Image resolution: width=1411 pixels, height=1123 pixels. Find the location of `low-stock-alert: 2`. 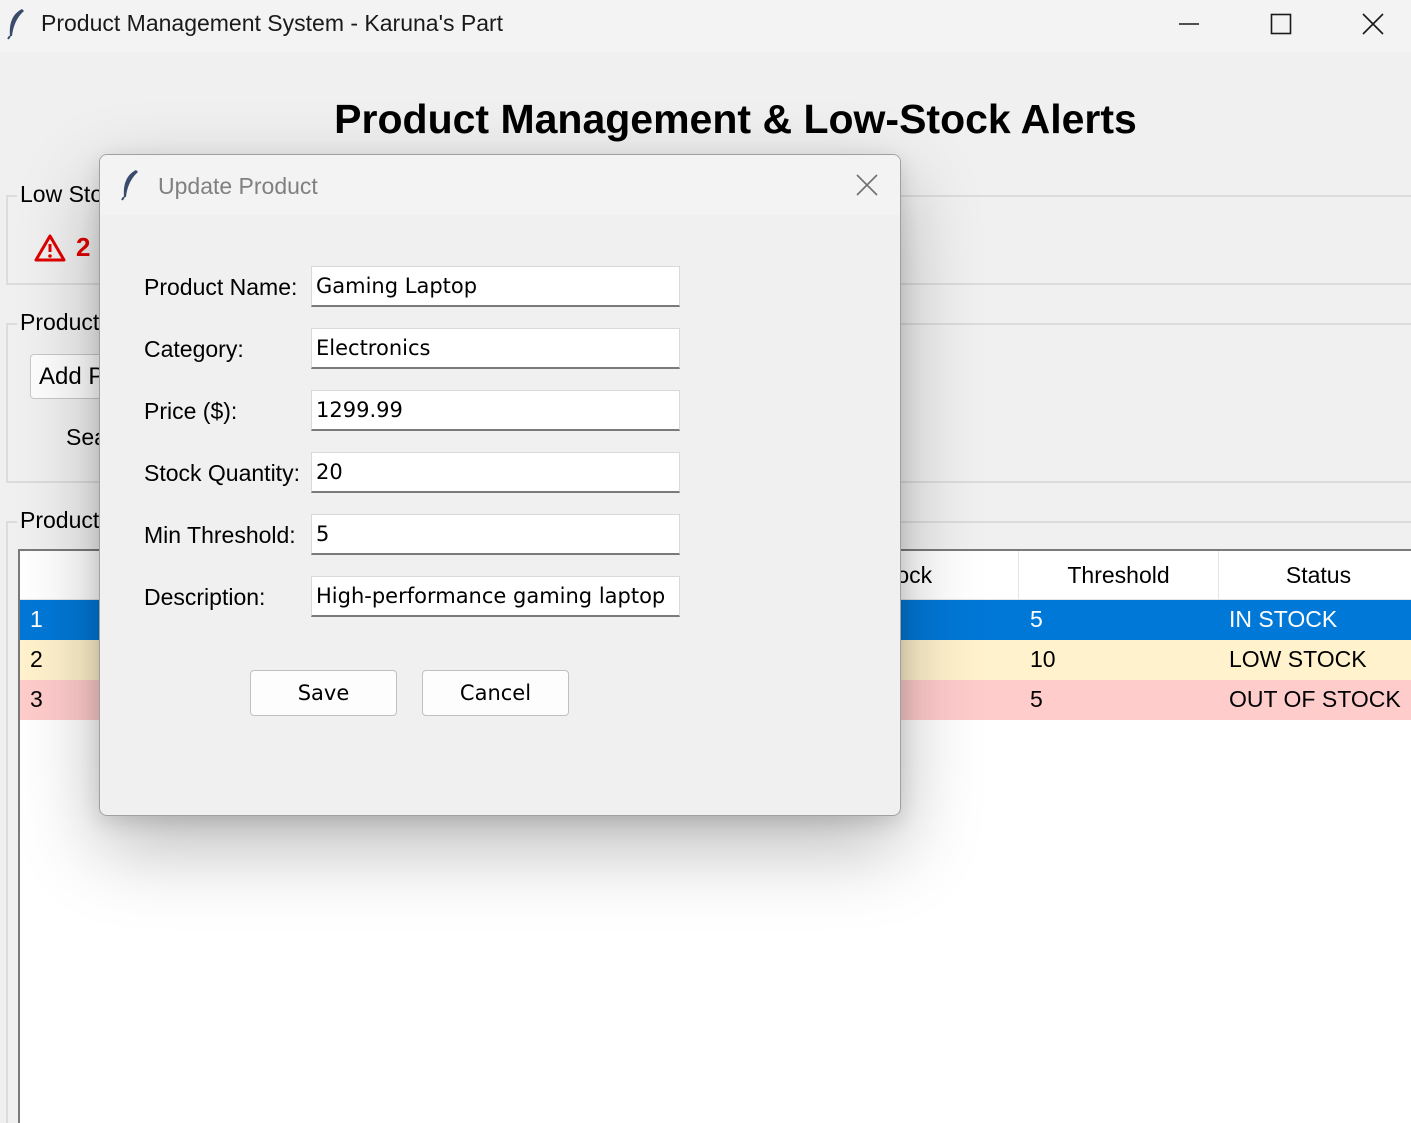

low-stock-alert: 2 is located at coordinates (62, 247).